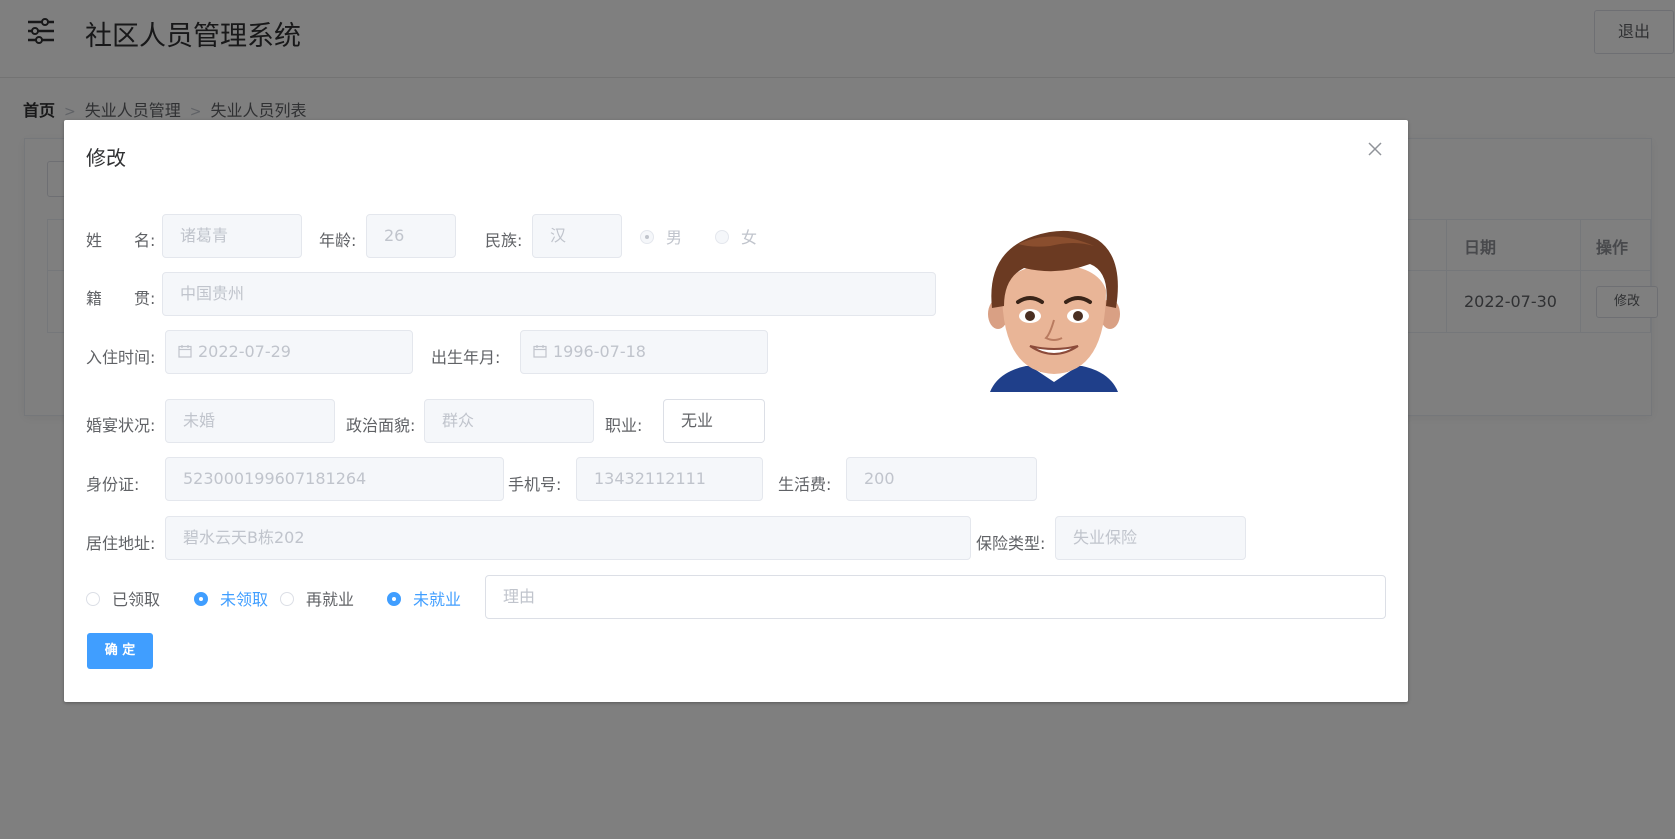 The width and height of the screenshot is (1675, 839). Describe the element at coordinates (121, 298) in the screenshot. I see `native-place-label: 籍 贯:` at that location.